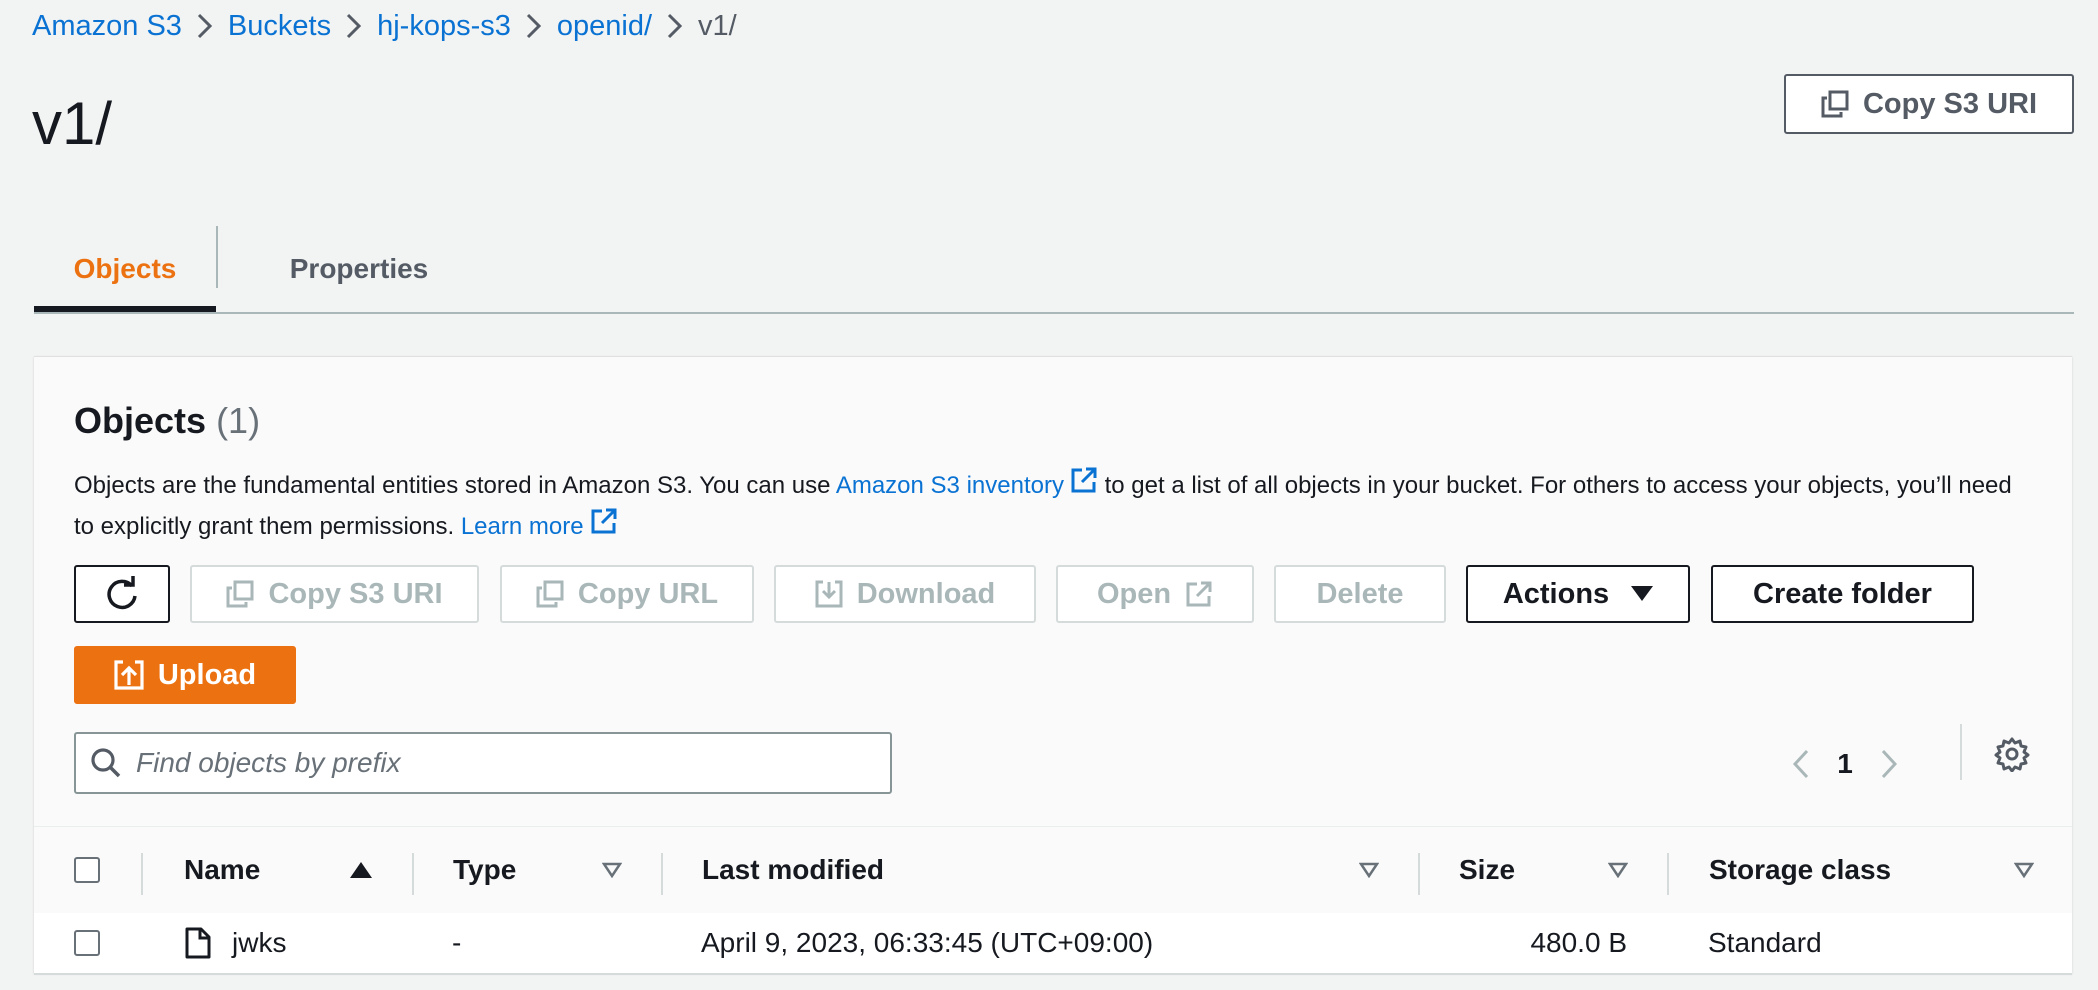 Image resolution: width=2098 pixels, height=990 pixels. I want to click on object-last-modified: April 9, 2023, 06:33:45 (UTC+09:00), so click(927, 942).